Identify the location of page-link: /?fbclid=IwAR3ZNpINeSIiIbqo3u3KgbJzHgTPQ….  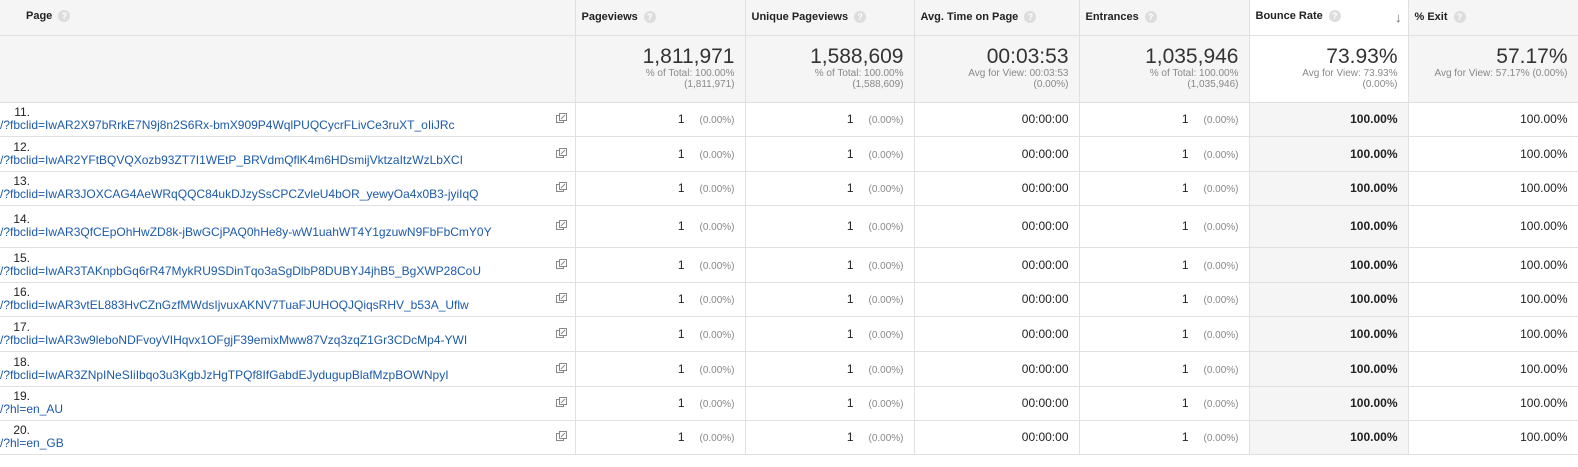
(255, 375).